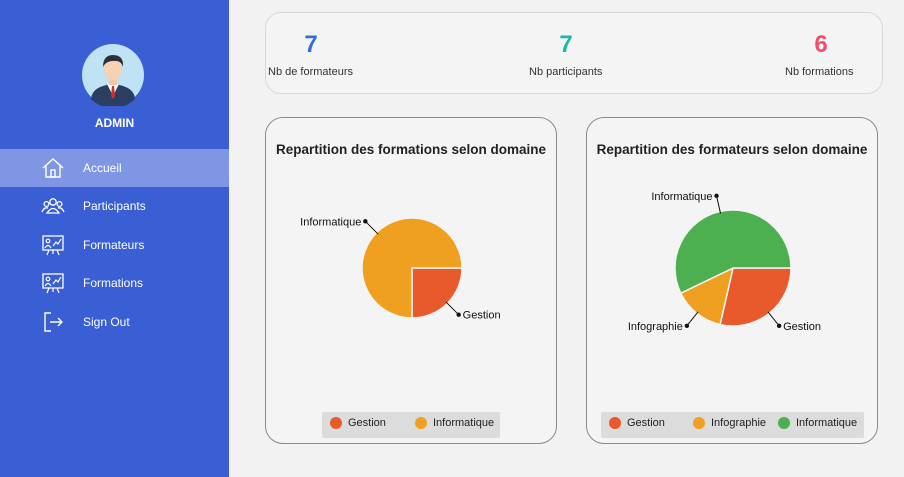 The image size is (904, 477). I want to click on stat-label-formations: Nb formations, so click(819, 72).